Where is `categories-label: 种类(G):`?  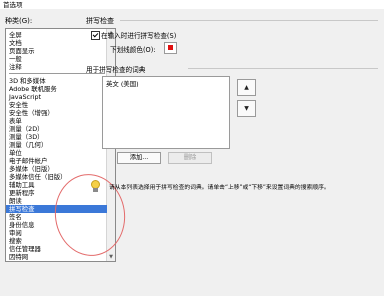 categories-label: 种类(G): is located at coordinates (19, 21).